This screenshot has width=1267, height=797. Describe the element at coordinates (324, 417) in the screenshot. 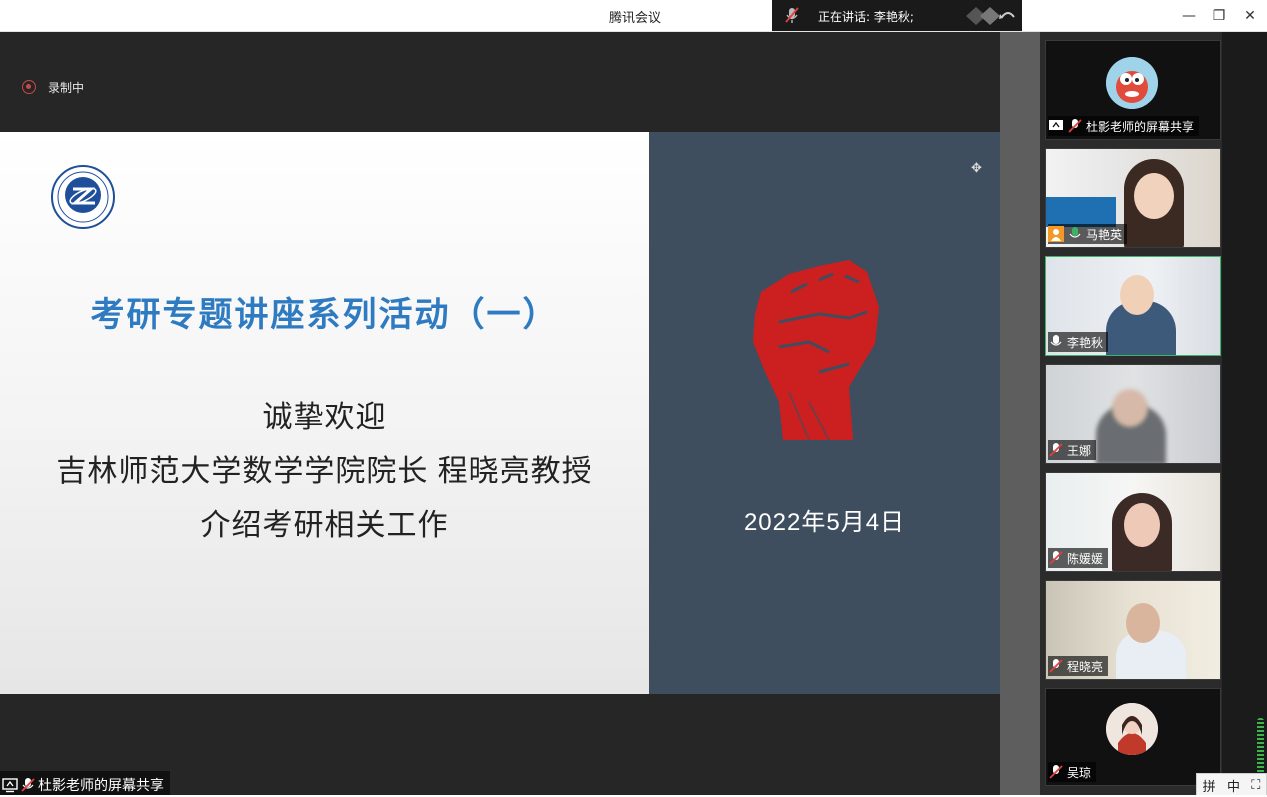

I see `slide-line-welcome: 诚挚欢迎` at that location.